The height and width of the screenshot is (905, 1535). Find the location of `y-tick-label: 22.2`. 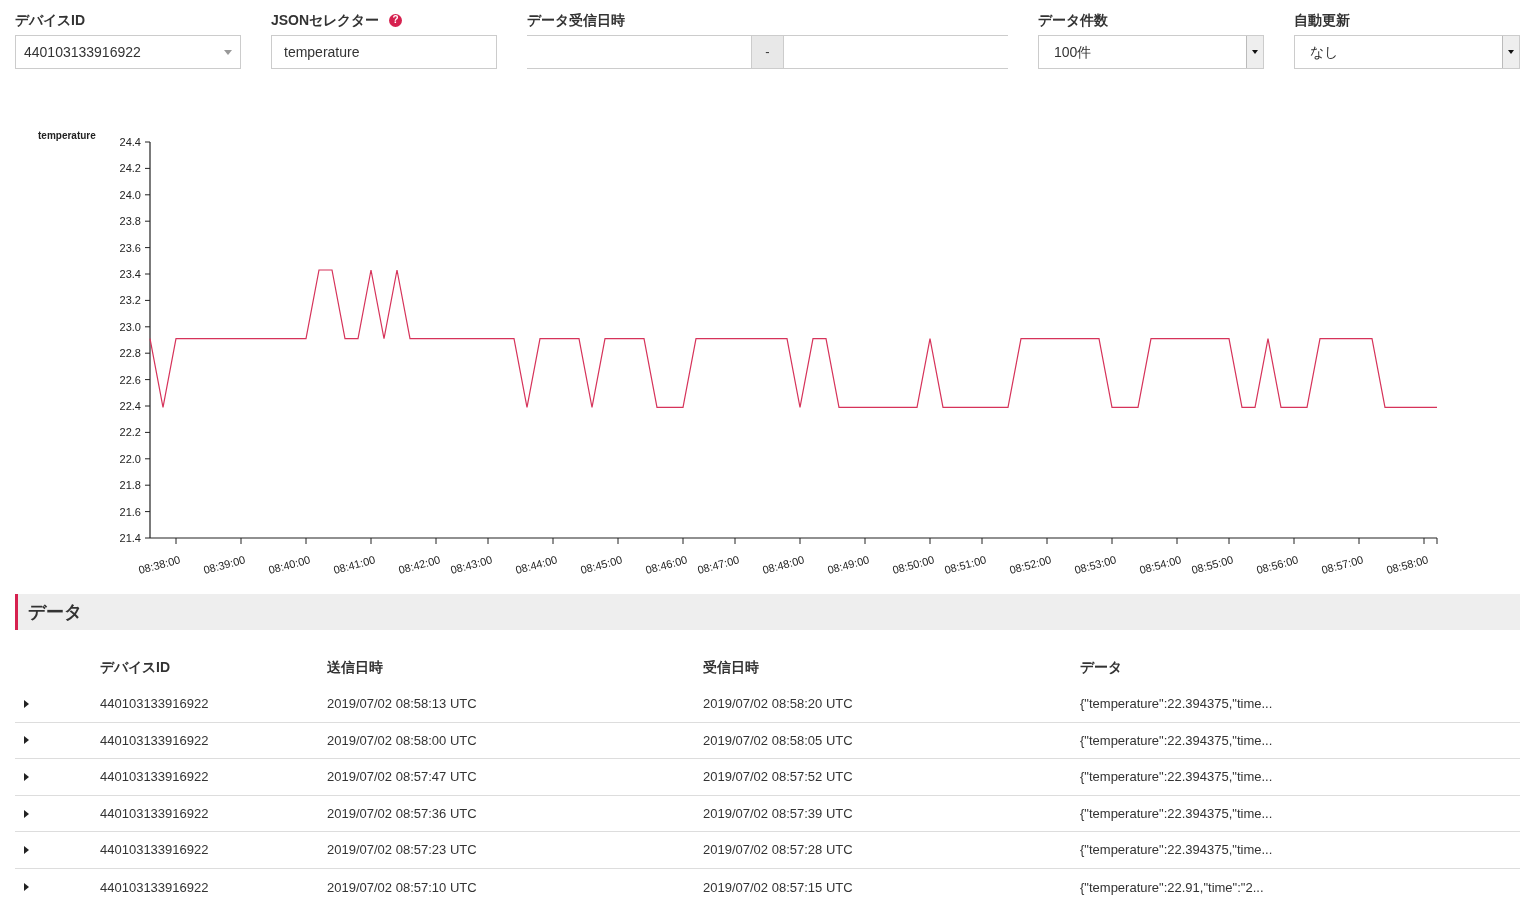

y-tick-label: 22.2 is located at coordinates (130, 432).